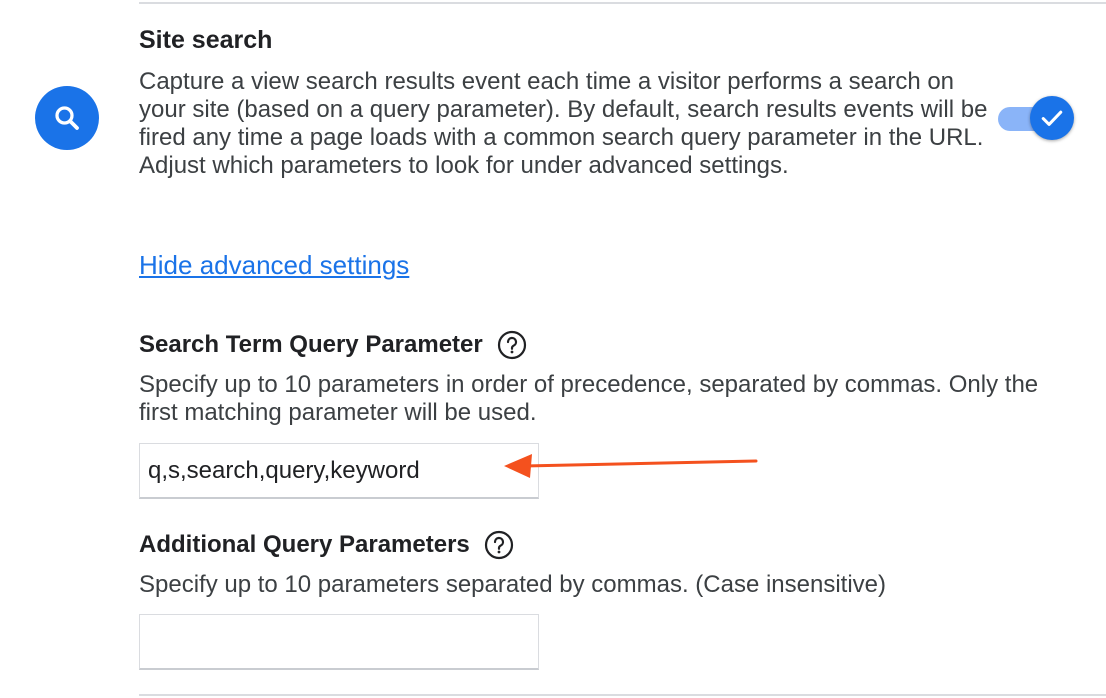 This screenshot has height=698, width=1106. What do you see at coordinates (274, 265) in the screenshot?
I see `hide-advanced-settings-link: Hide advanced settings` at bounding box center [274, 265].